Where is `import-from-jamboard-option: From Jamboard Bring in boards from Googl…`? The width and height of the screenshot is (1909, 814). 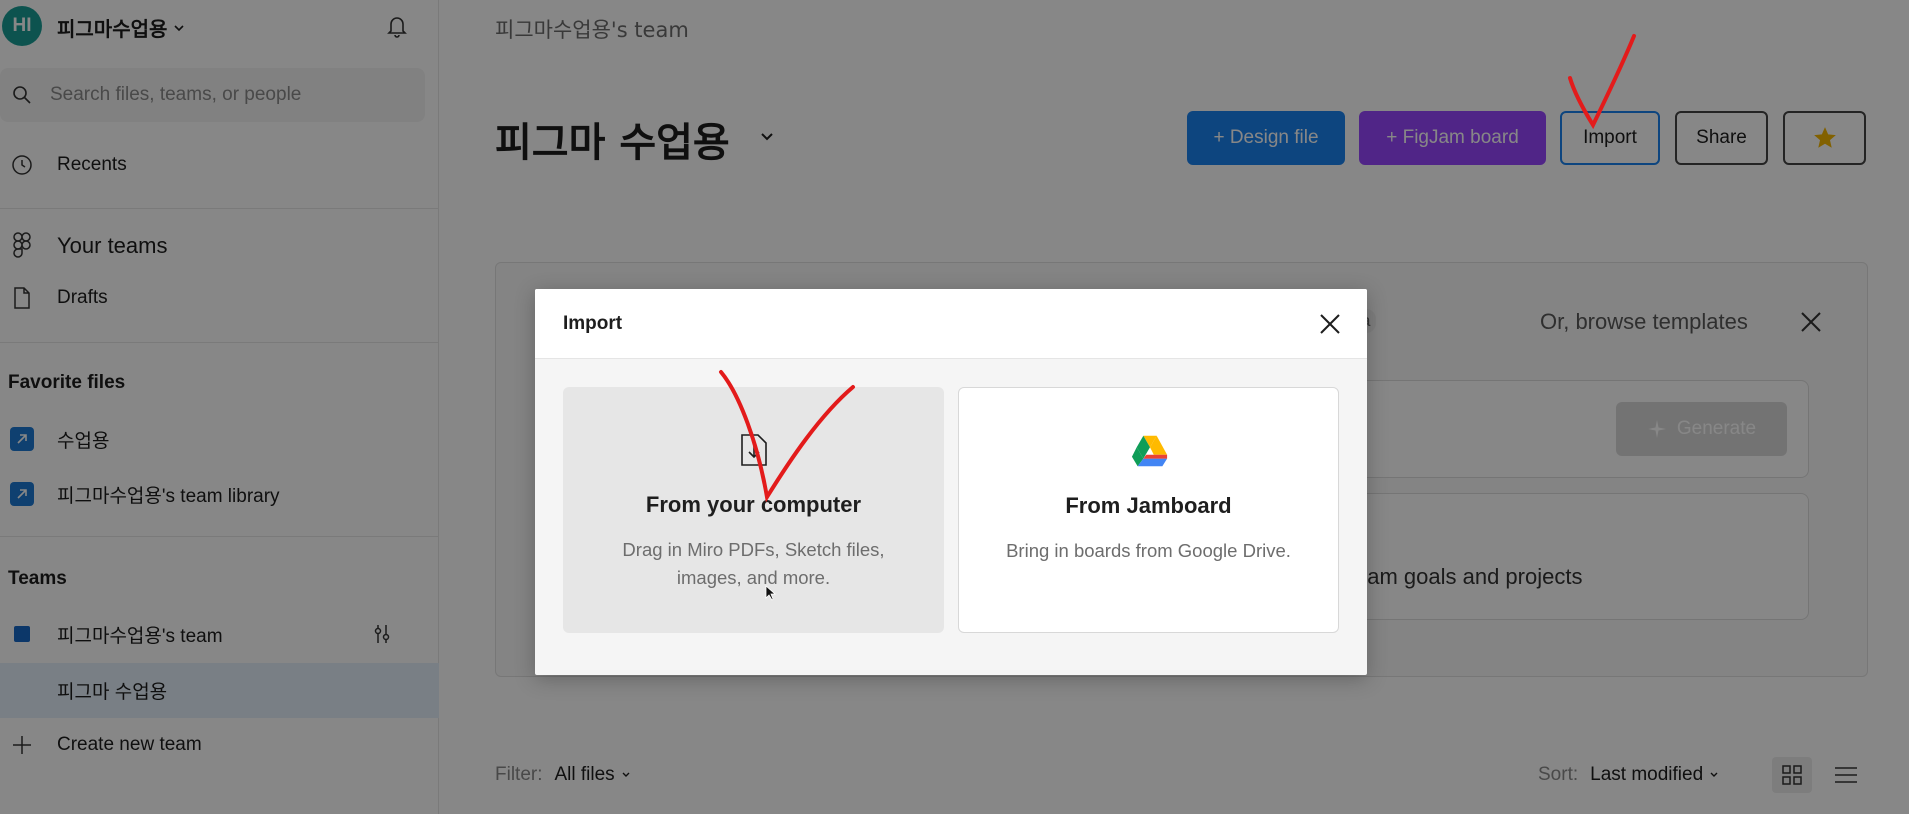 import-from-jamboard-option: From Jamboard Bring in boards from Googl… is located at coordinates (1148, 510).